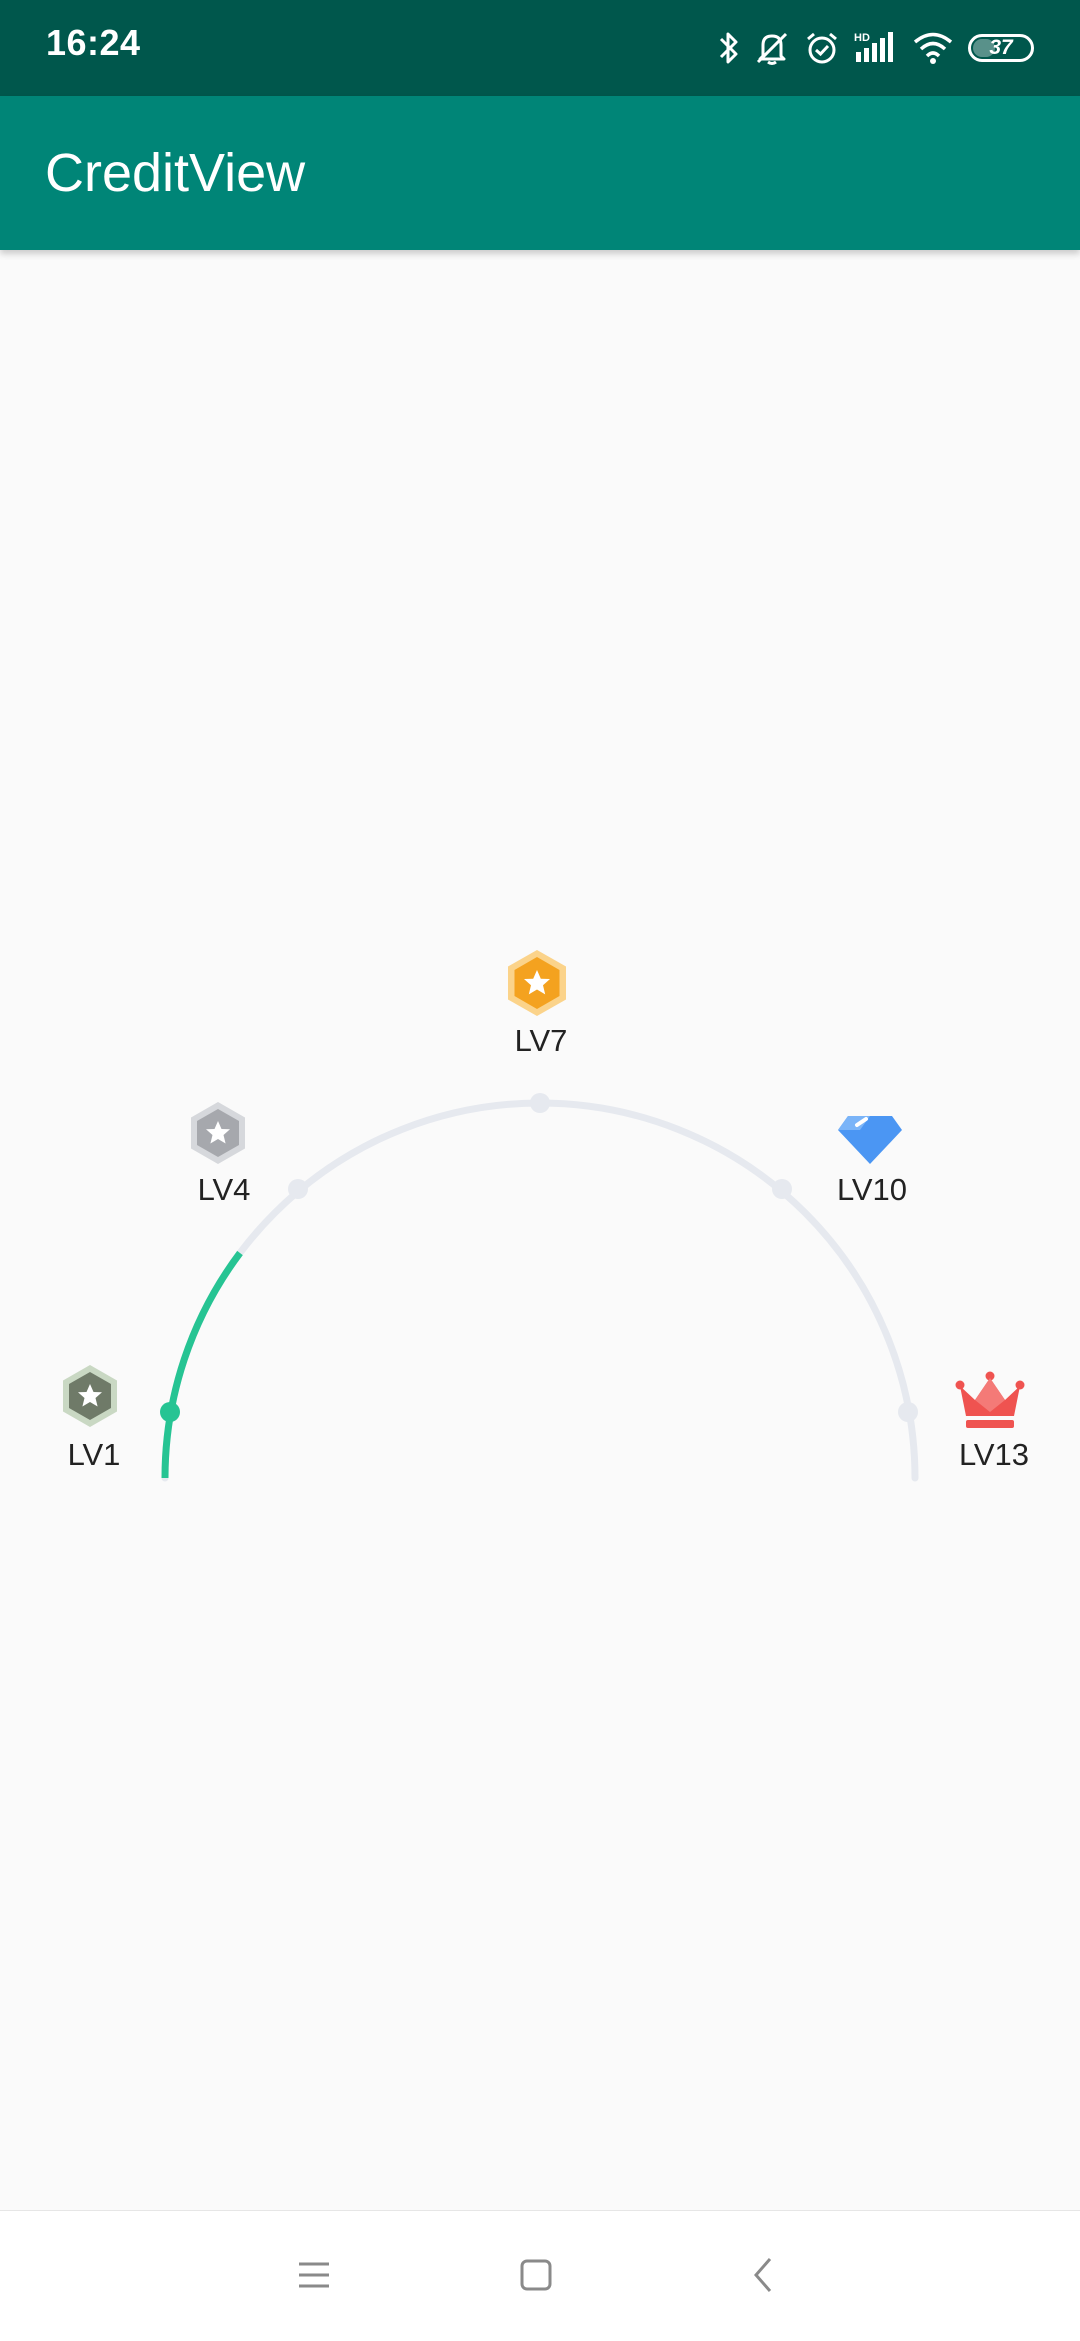  I want to click on battery-level: 37, so click(1001, 47).